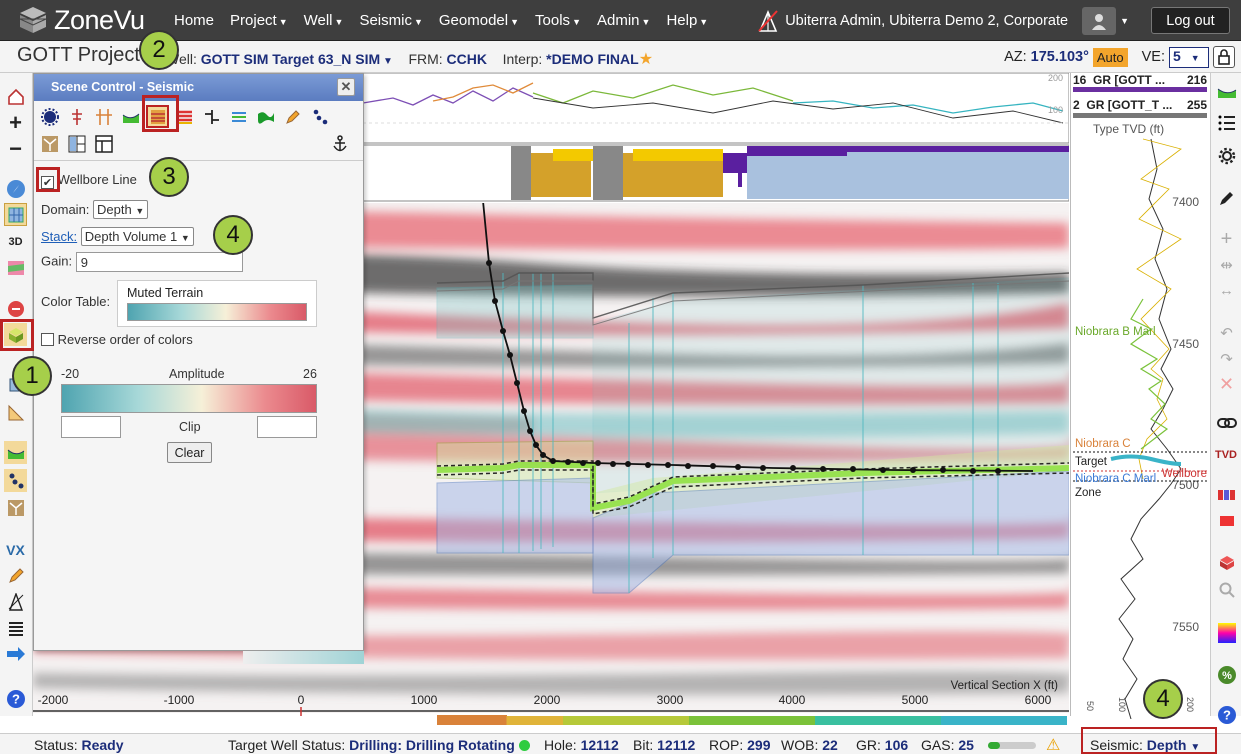  What do you see at coordinates (1226, 562) in the screenshot?
I see `cube-3d-icon` at bounding box center [1226, 562].